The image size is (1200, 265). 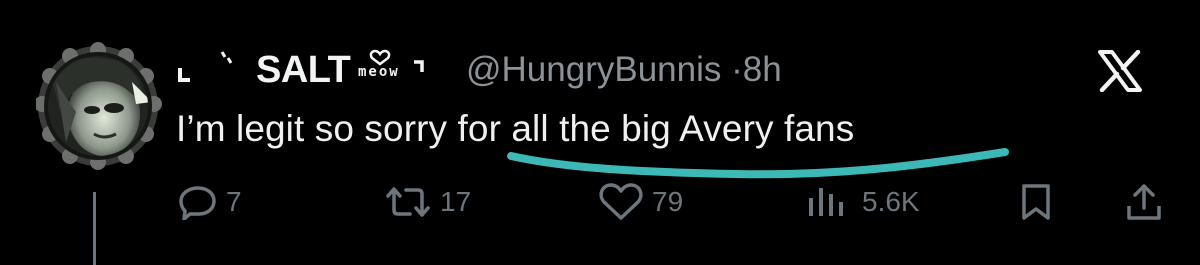 I want to click on like-button: 79, so click(x=640, y=202).